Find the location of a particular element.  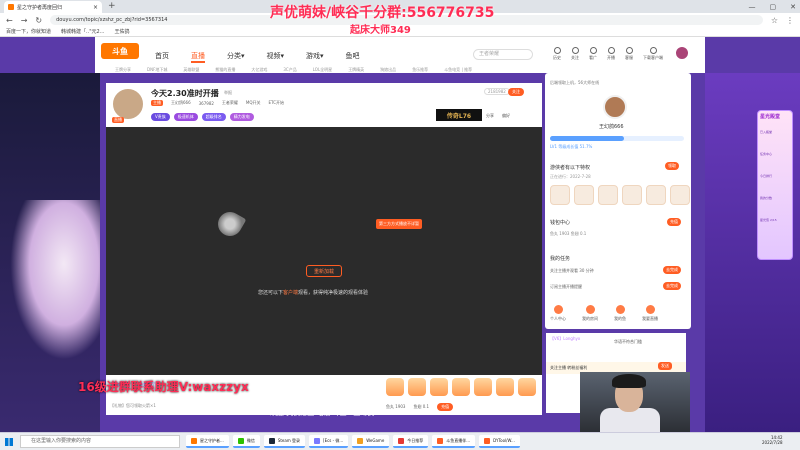

streamer-avatar is located at coordinates (128, 104).